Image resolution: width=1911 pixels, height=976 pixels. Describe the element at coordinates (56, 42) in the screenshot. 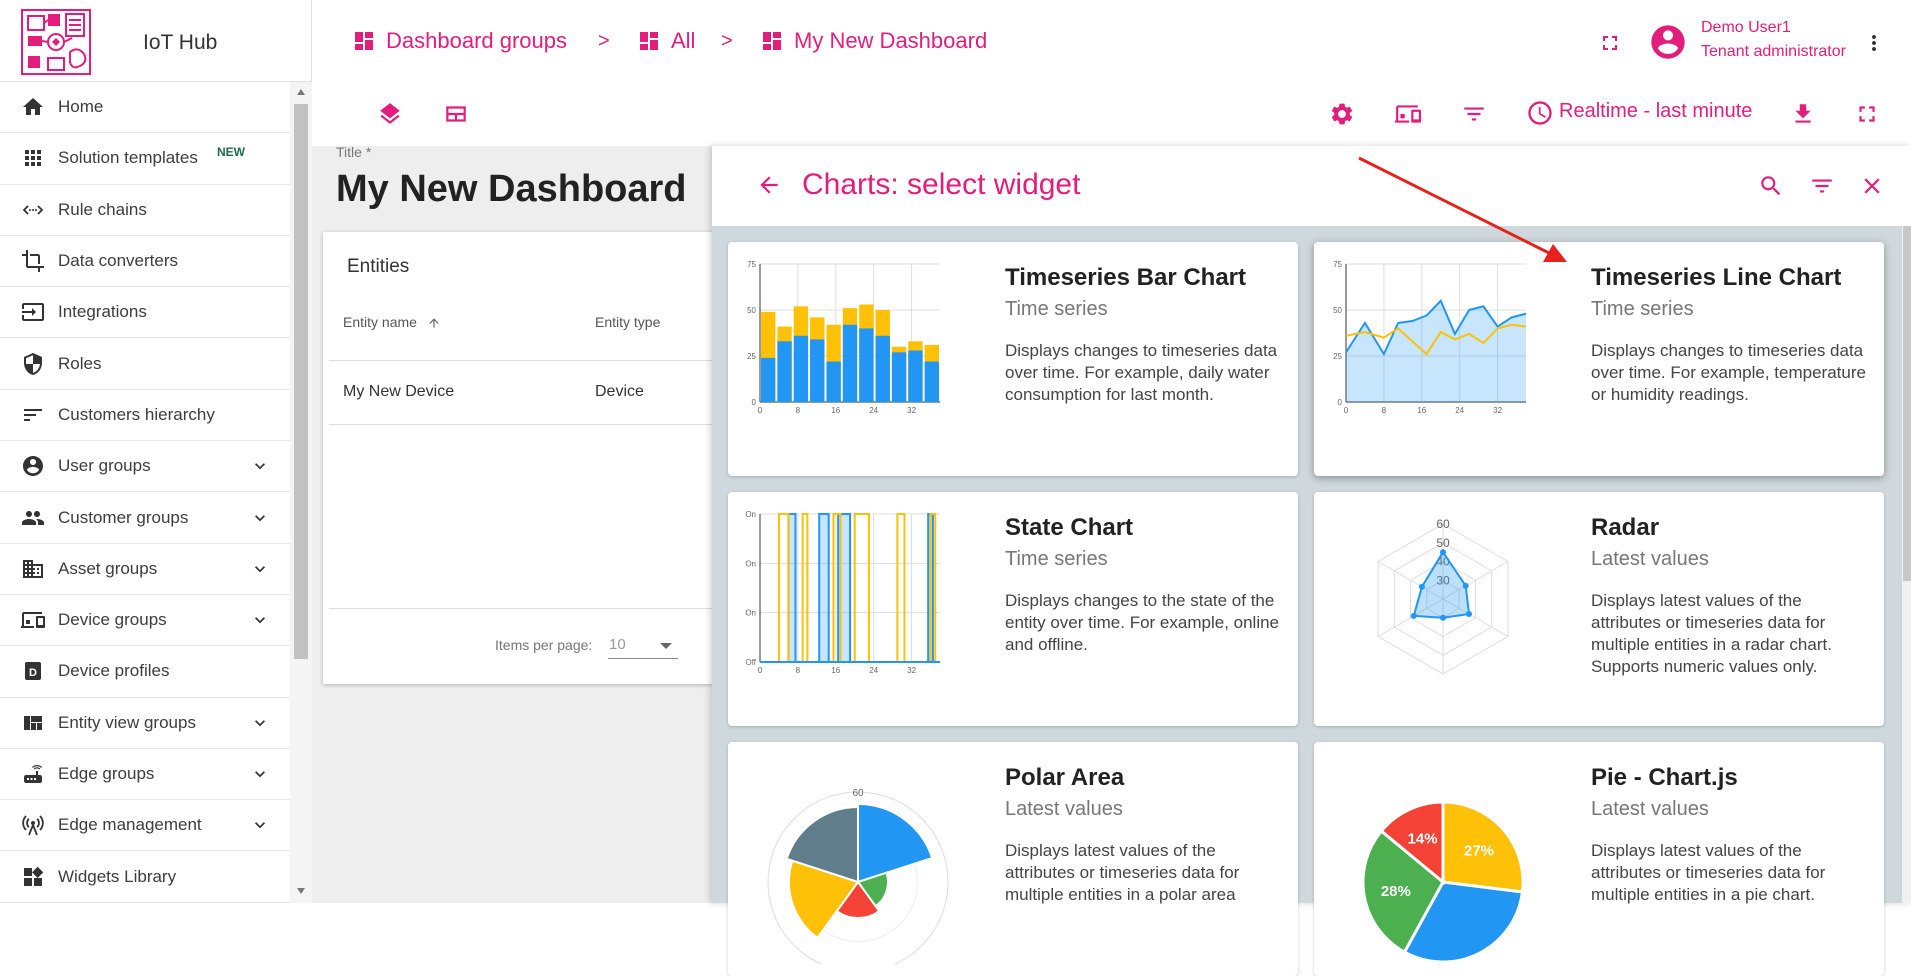

I see `iot-hub-logo` at that location.